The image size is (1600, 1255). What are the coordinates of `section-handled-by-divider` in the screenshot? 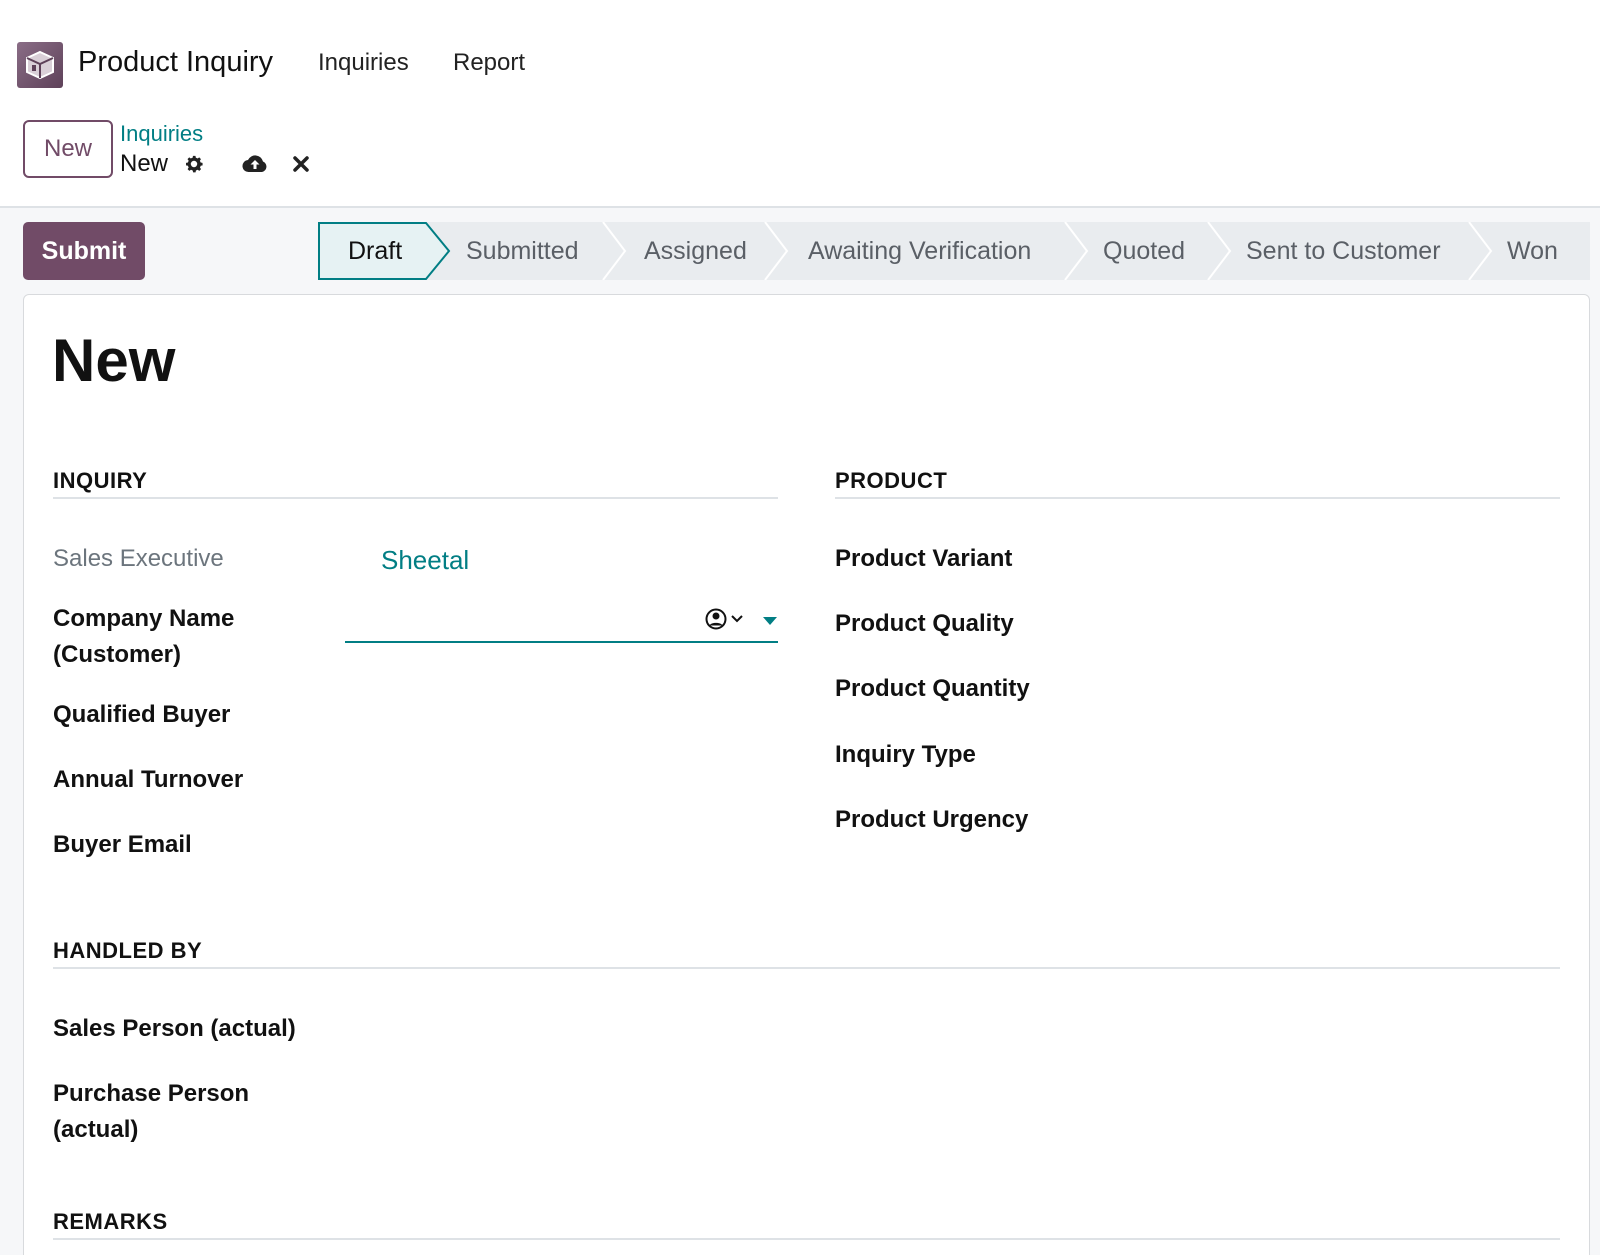 It's located at (806, 968).